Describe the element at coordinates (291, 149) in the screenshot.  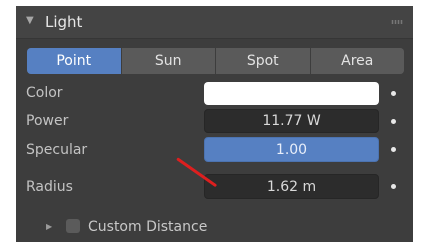
I see `specular-slider: 1.00` at that location.